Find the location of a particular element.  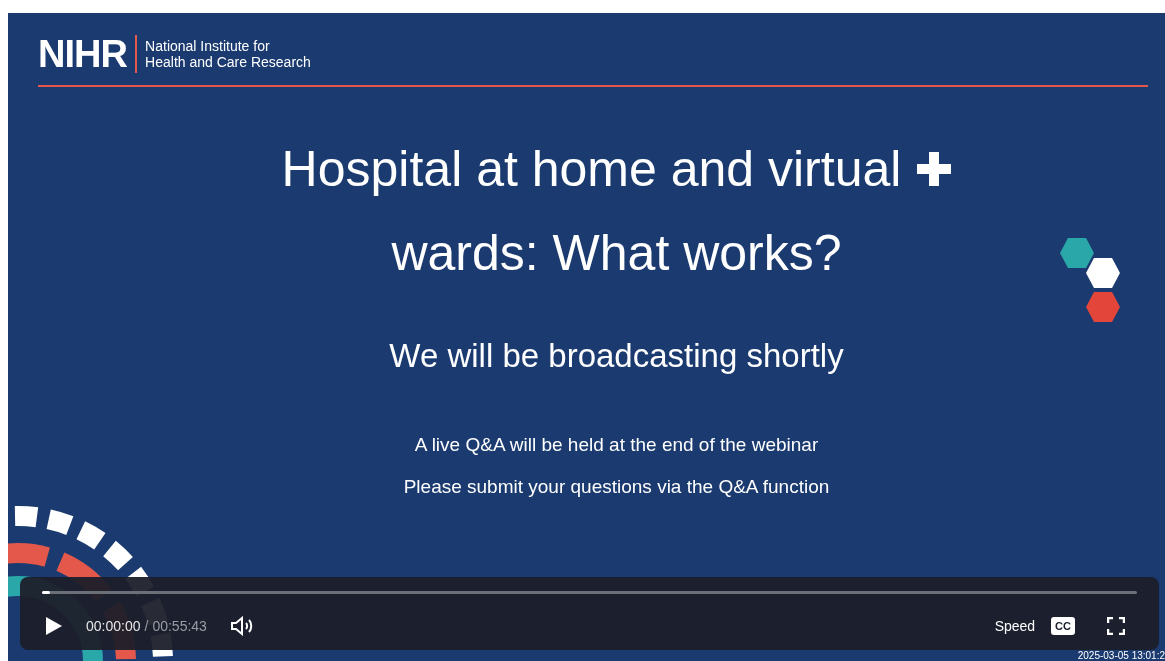

logo-name-line: National Institute for is located at coordinates (208, 46).